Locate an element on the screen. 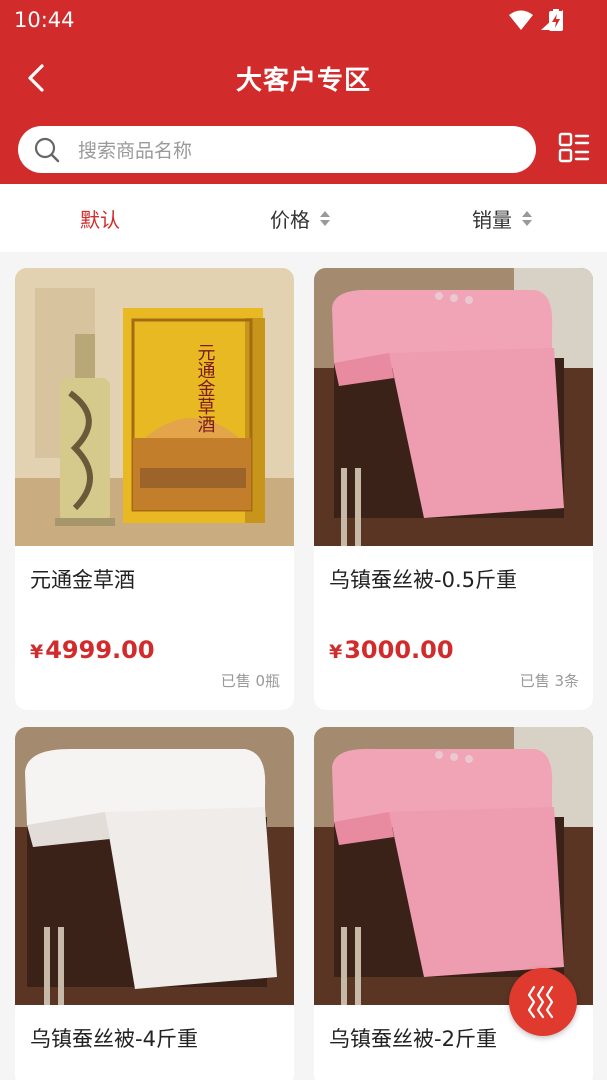 The image size is (607, 1080). layout-toggle-button is located at coordinates (574, 148).